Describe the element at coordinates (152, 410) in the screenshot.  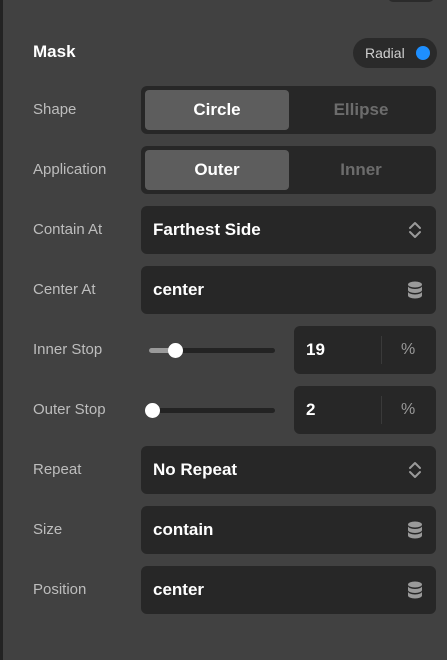
I see `outer-stop-slider-thumb` at that location.